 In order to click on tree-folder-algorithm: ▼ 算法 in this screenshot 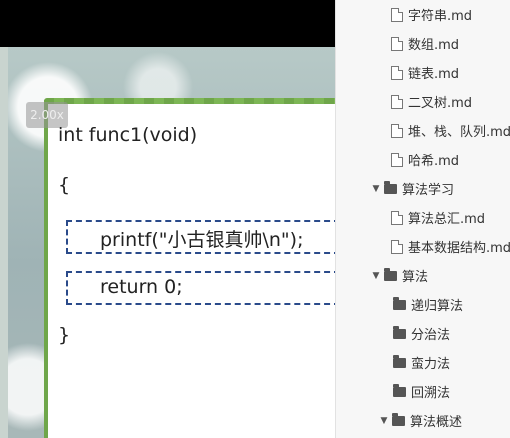, I will do `click(423, 275)`.